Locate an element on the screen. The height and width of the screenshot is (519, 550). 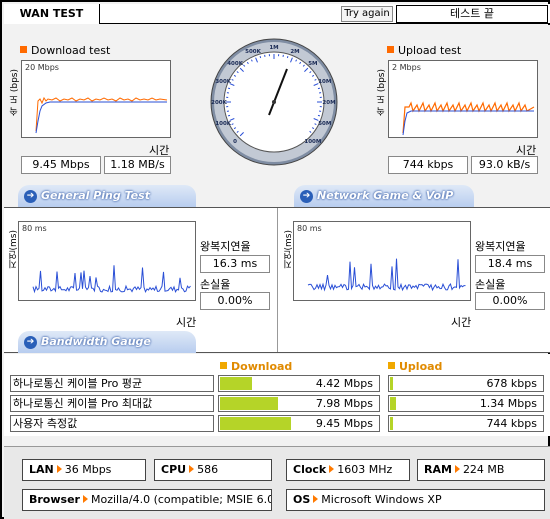
ping-general-latency-value: 16.3 ms is located at coordinates (235, 264).